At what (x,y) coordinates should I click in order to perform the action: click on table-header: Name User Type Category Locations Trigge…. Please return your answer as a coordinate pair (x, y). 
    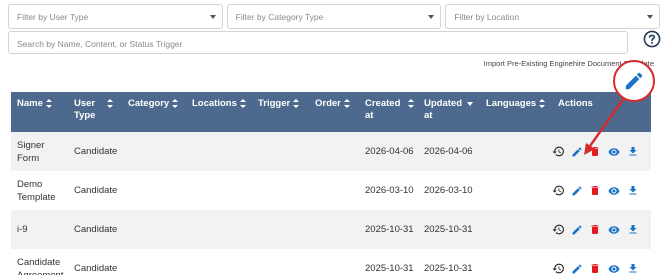
    Looking at the image, I should click on (331, 112).